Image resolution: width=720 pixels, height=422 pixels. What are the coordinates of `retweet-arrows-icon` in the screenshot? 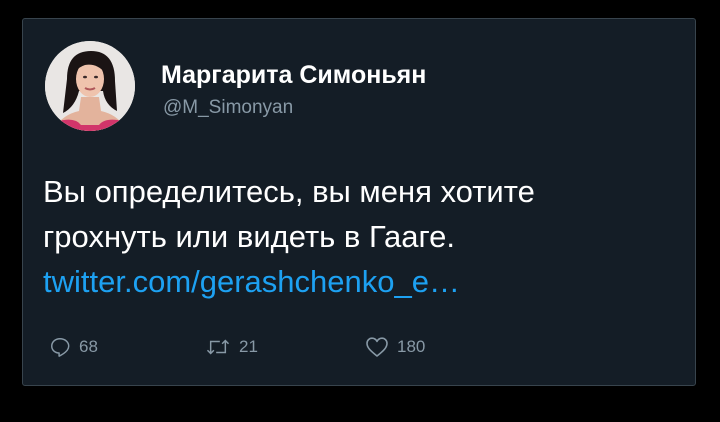 It's located at (218, 347).